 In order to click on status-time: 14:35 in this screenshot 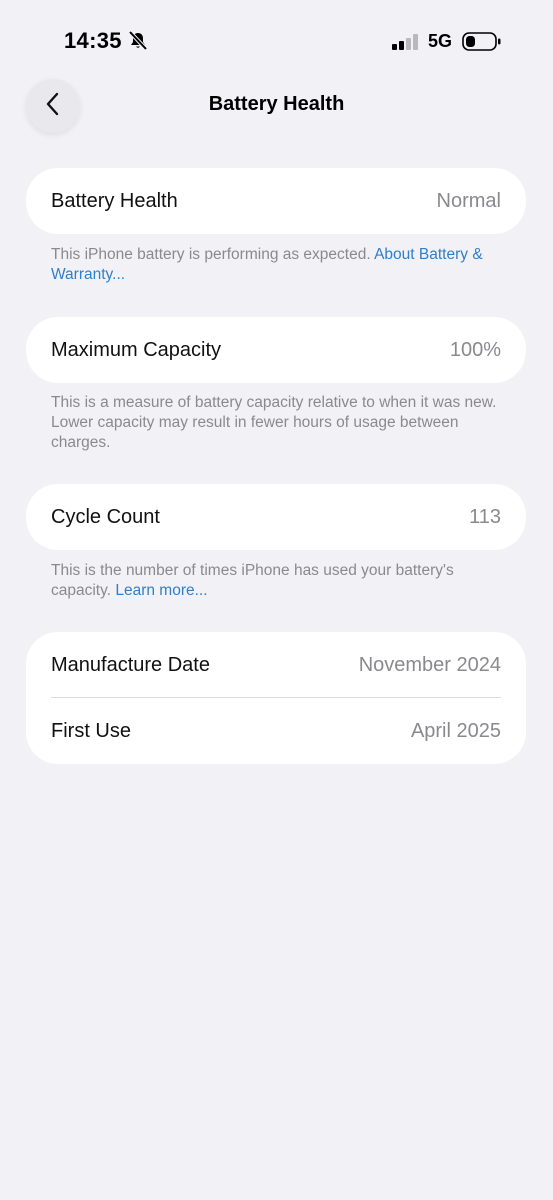, I will do `click(93, 40)`.